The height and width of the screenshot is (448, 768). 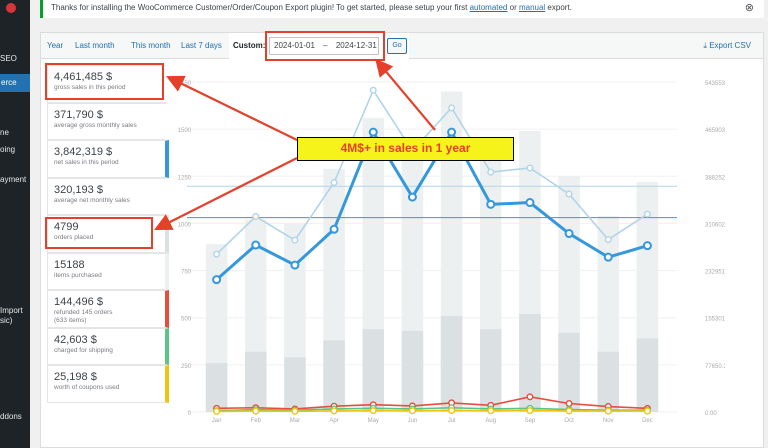 What do you see at coordinates (232, 108) in the screenshot?
I see `arrow-to-gross-sales` at bounding box center [232, 108].